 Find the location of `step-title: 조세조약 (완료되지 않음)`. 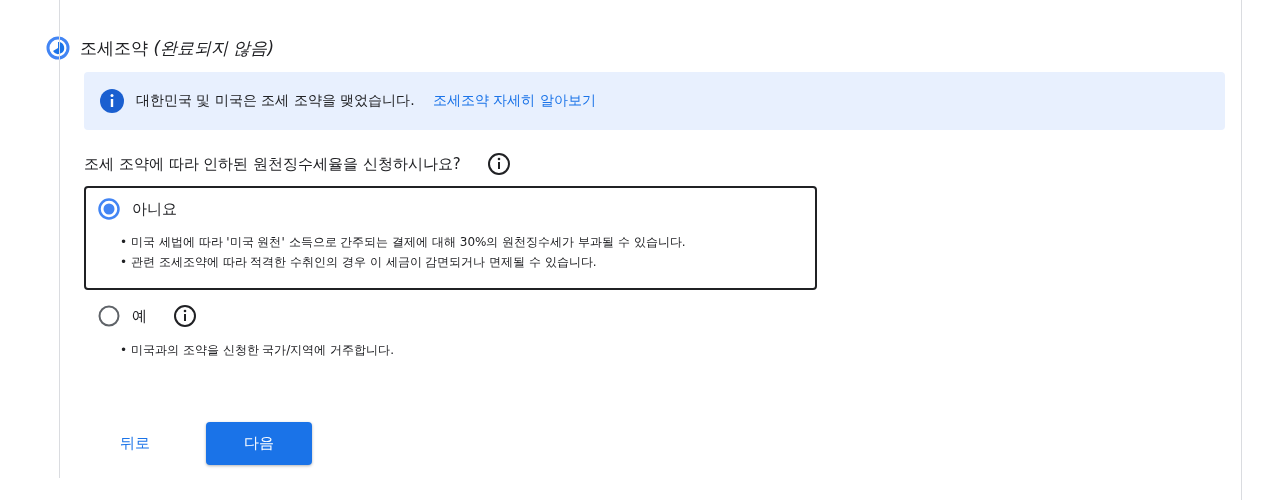

step-title: 조세조약 (완료되지 않음) is located at coordinates (177, 48).